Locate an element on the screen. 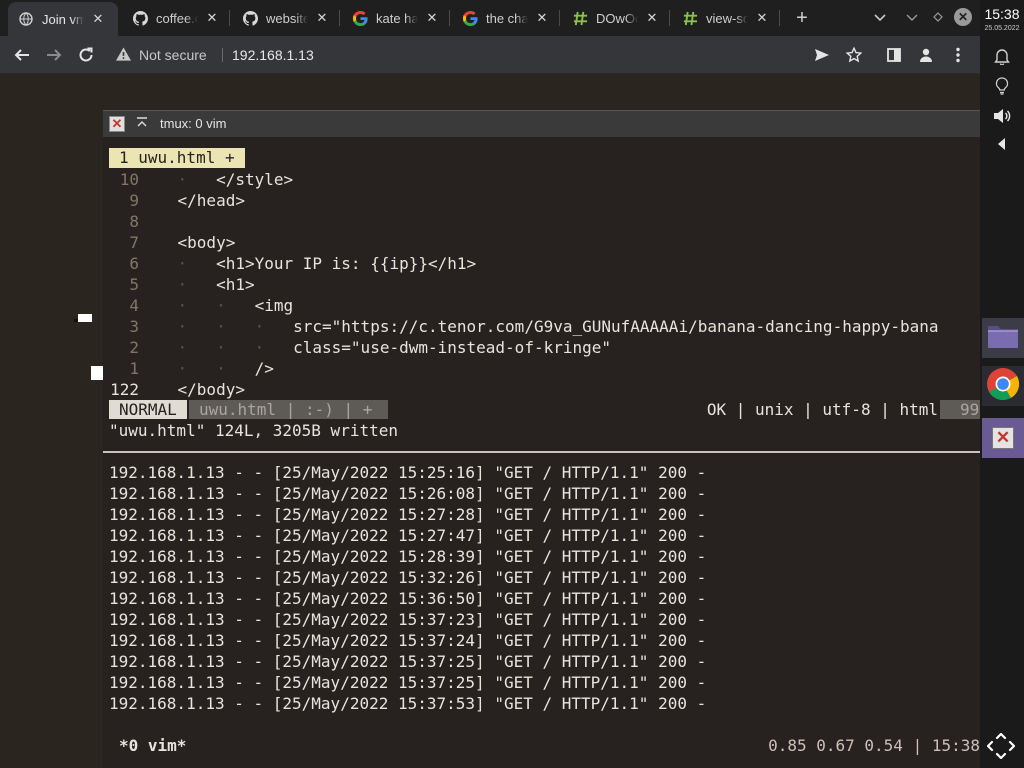  code-text: <h1>Your IP is: {{ip}}</h1> is located at coordinates (336, 263).